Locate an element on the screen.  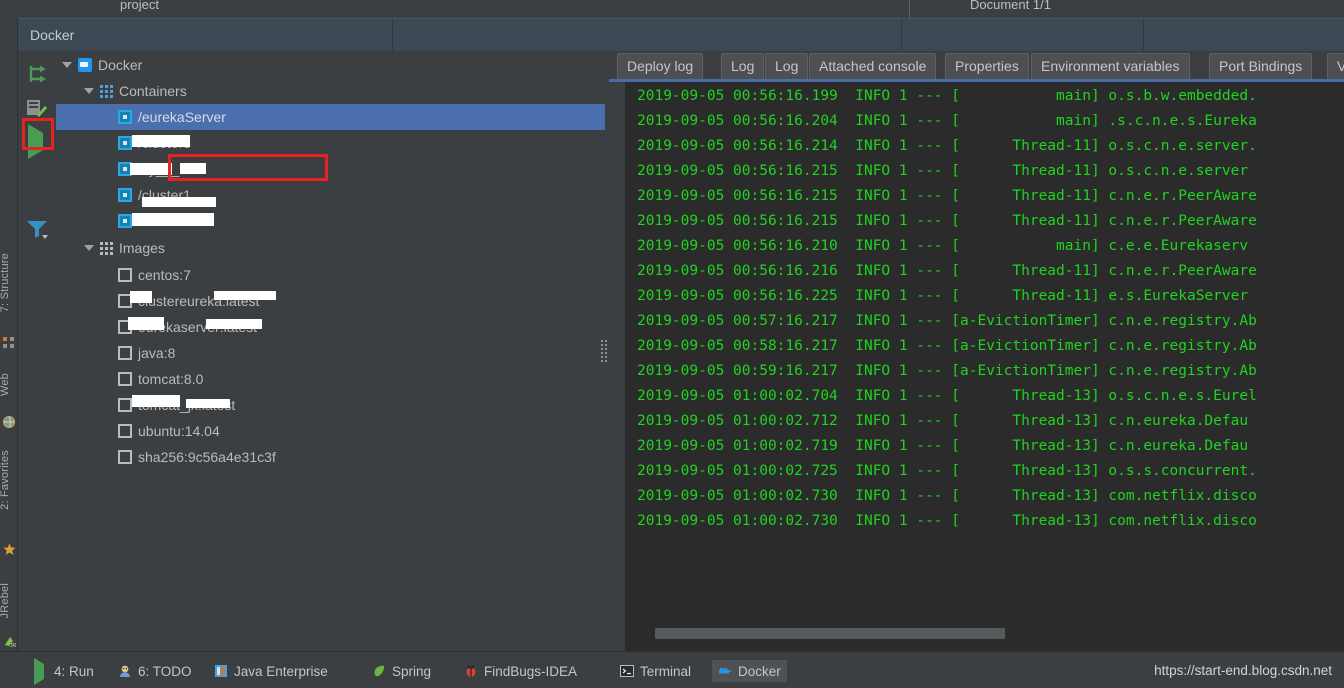
tree-item-image-ubuntu: ubuntu:14.04 is located at coordinates (330, 431).